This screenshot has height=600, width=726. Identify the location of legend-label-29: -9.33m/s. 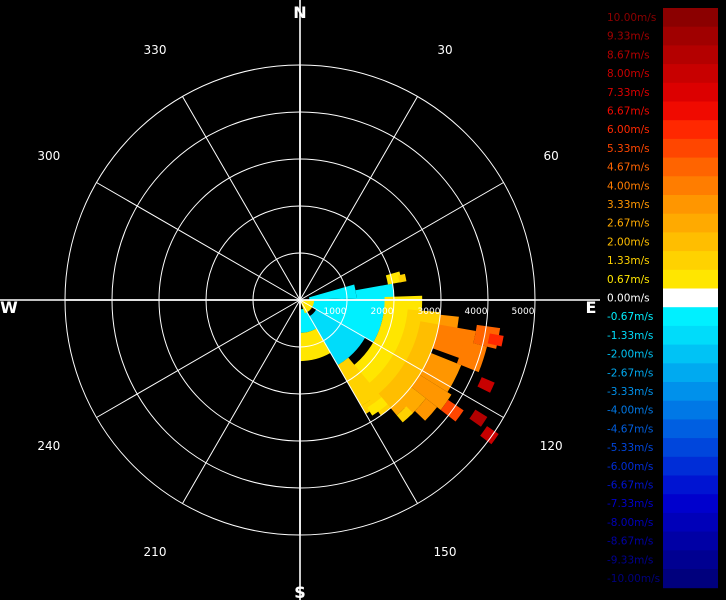
(630, 560).